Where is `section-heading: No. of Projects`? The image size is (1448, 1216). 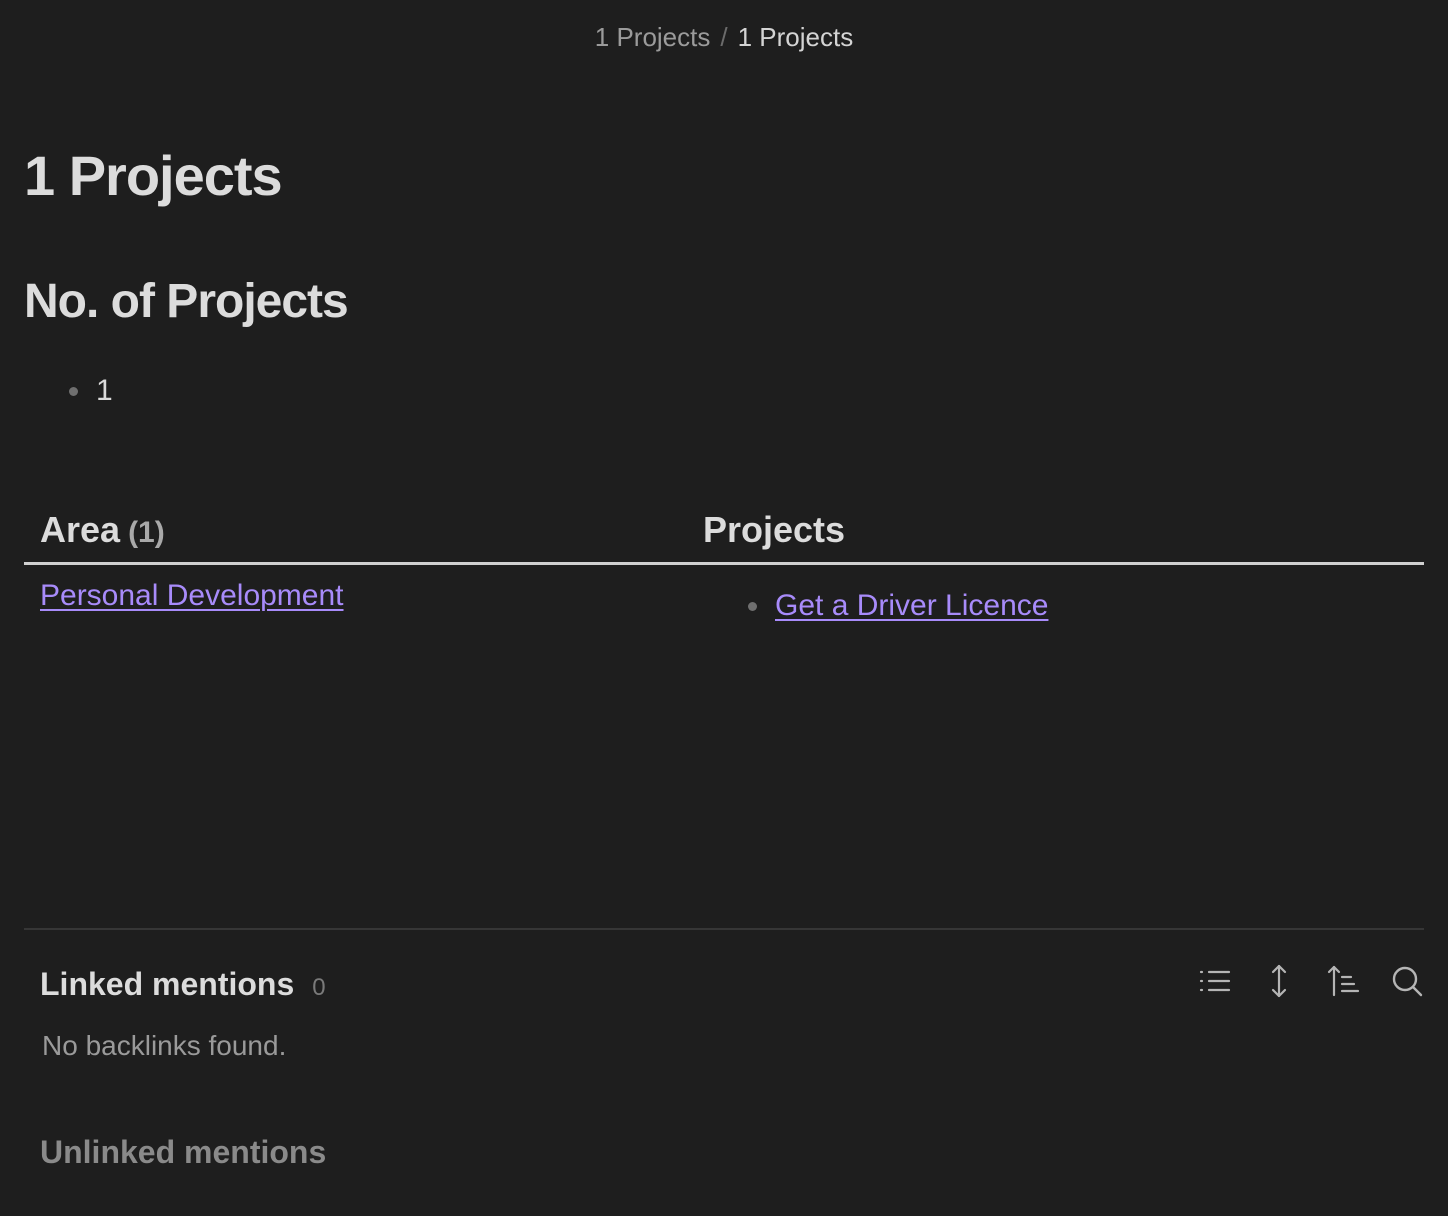 section-heading: No. of Projects is located at coordinates (186, 301).